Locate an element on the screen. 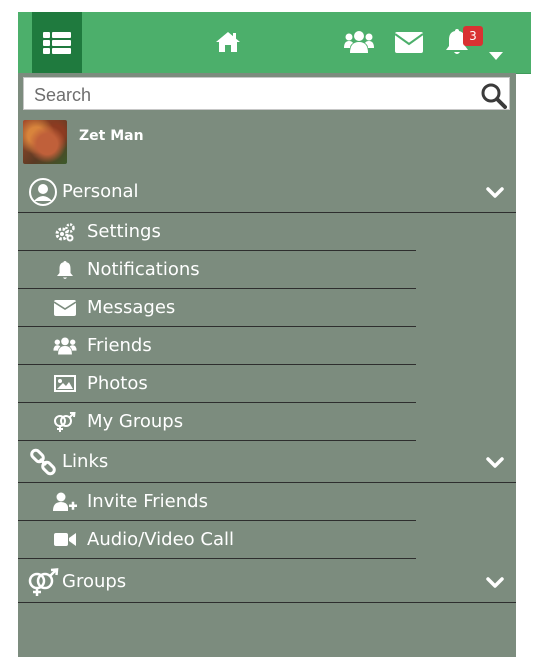 The height and width of the screenshot is (657, 546). sidebar-item-friends: Friends is located at coordinates (217, 346).